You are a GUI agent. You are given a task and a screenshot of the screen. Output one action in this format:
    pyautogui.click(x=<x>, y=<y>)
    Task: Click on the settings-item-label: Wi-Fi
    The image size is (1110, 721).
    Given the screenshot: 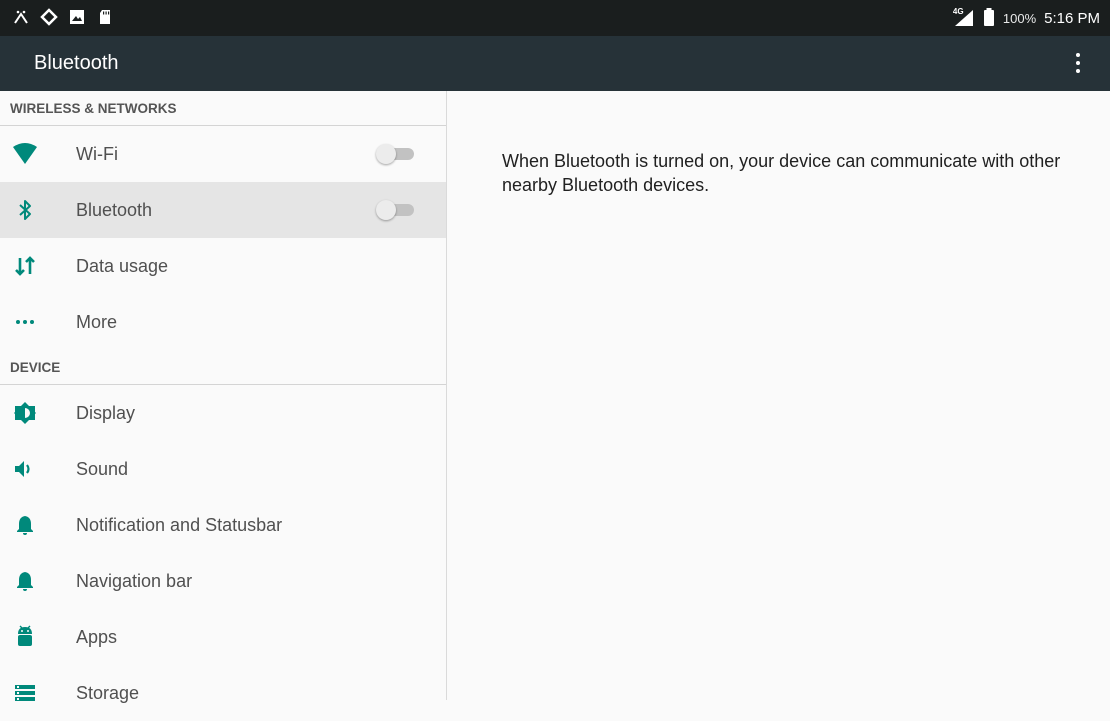 What is the action you would take?
    pyautogui.click(x=97, y=153)
    